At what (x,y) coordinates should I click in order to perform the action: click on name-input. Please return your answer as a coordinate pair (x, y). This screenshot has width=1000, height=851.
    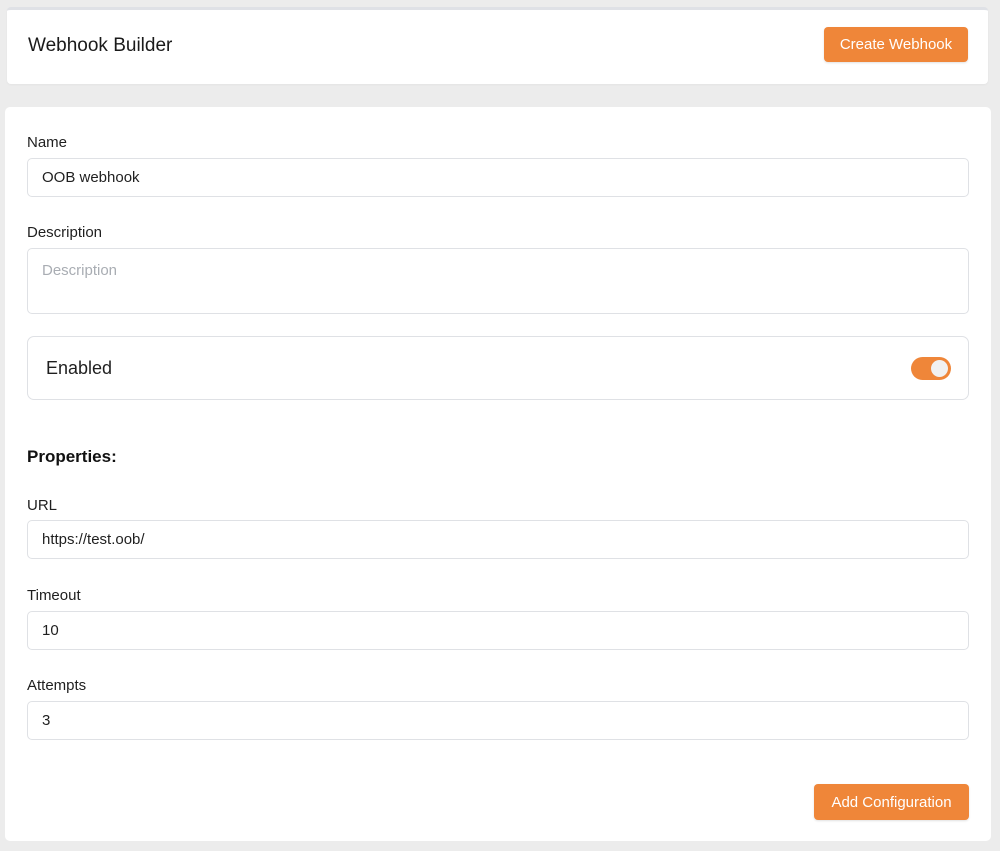
    Looking at the image, I should click on (498, 177).